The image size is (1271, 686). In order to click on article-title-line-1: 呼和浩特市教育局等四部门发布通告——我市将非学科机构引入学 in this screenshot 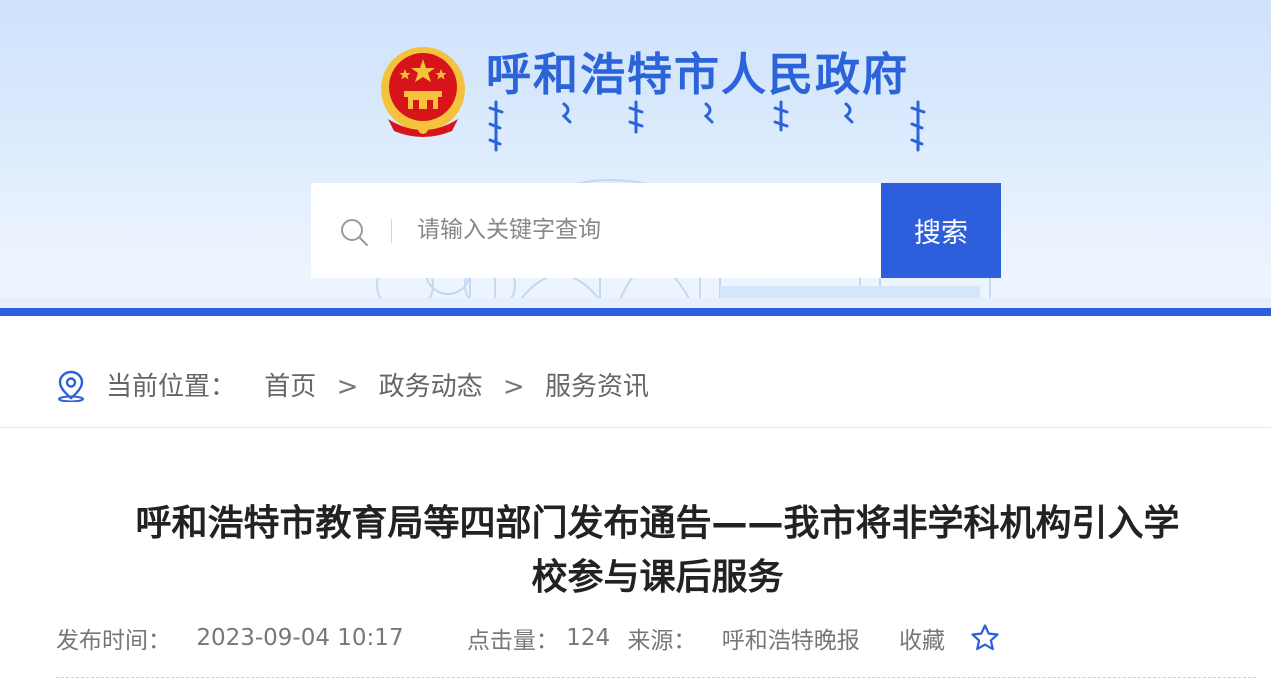, I will do `click(657, 523)`.